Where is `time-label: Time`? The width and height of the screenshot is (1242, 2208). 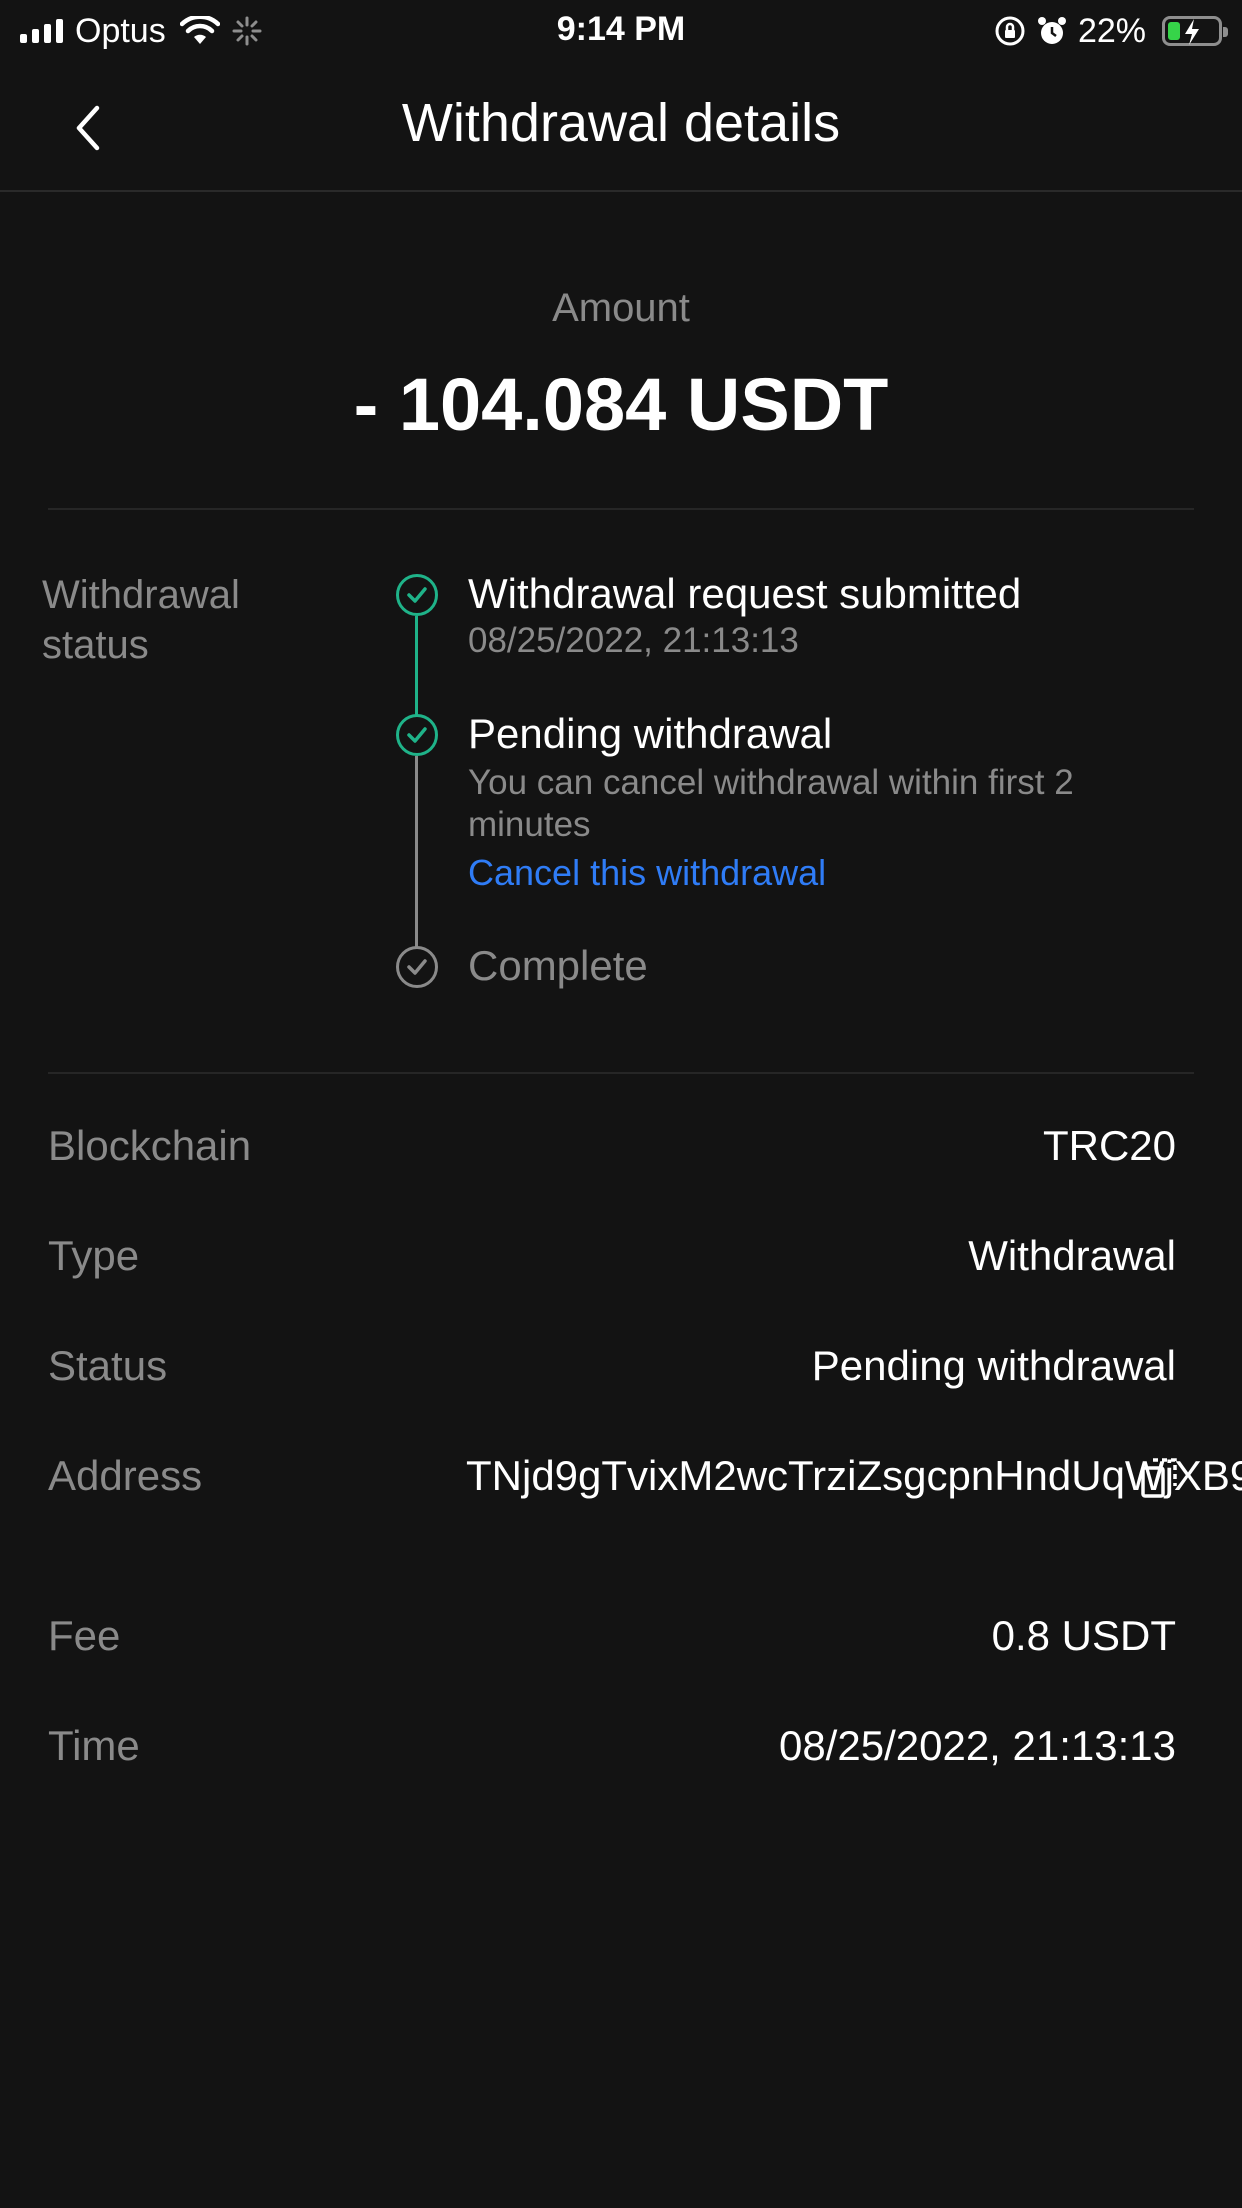
time-label: Time is located at coordinates (94, 1745).